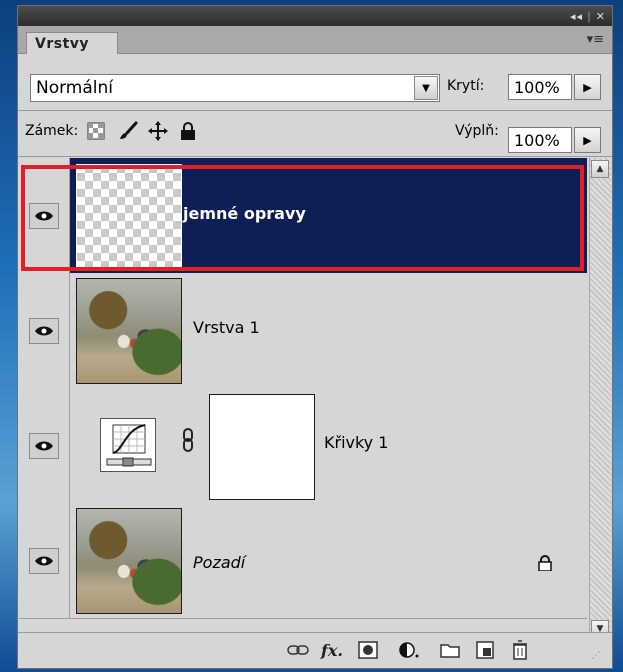  Describe the element at coordinates (226, 327) in the screenshot. I see `layer-name: Vrstva 1` at that location.